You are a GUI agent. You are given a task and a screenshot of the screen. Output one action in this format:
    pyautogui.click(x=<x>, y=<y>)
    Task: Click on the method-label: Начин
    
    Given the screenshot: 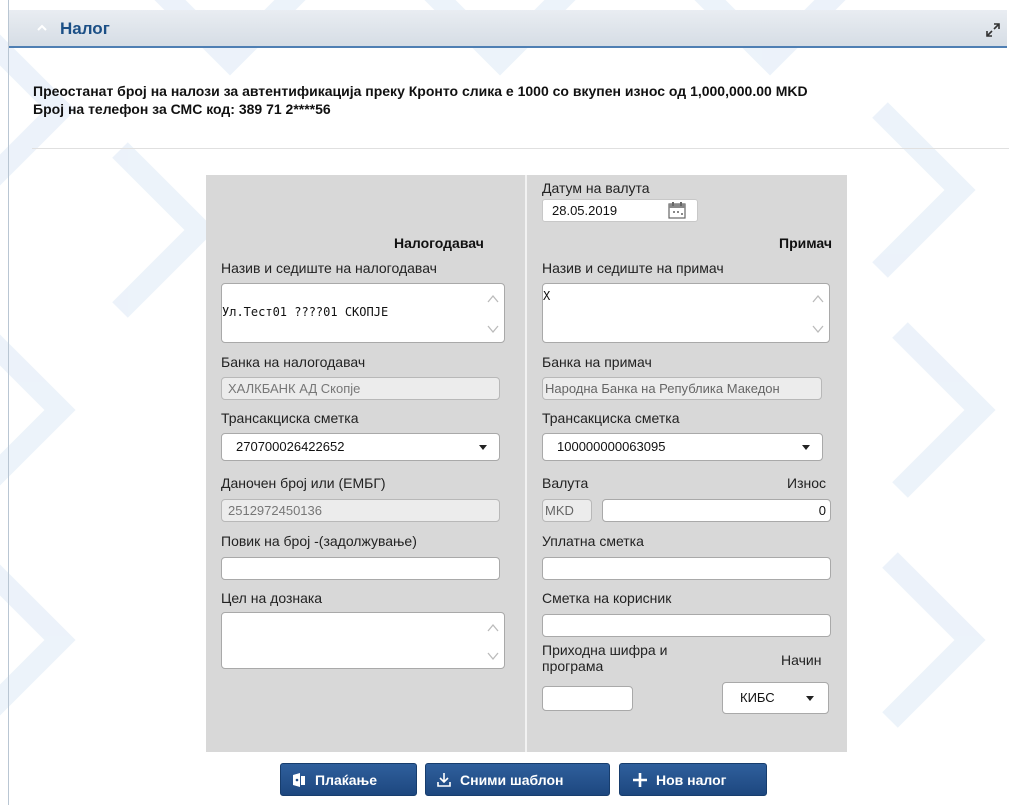 What is the action you would take?
    pyautogui.click(x=801, y=660)
    